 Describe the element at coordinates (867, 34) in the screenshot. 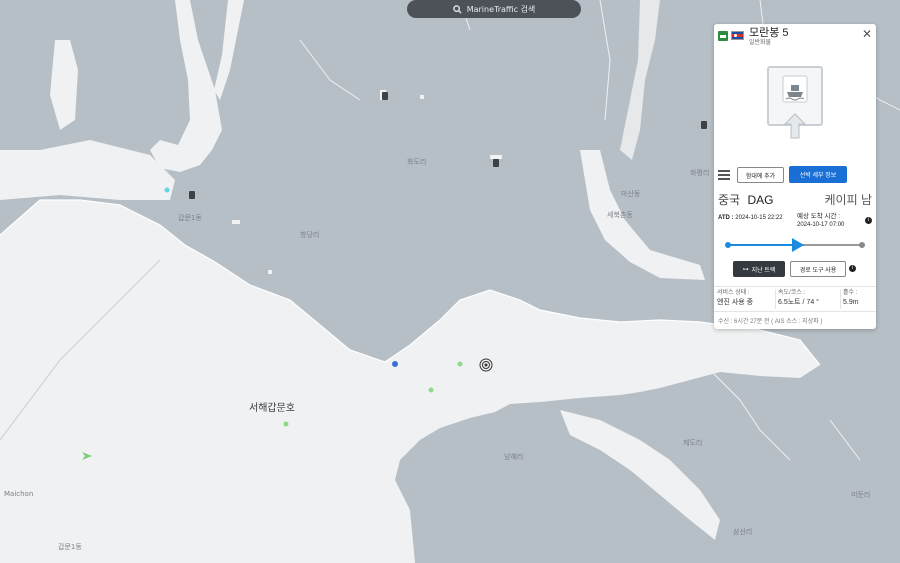

I see `close-icon: ✕` at that location.